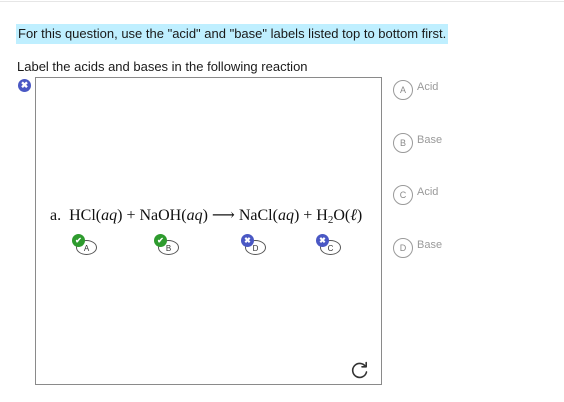  What do you see at coordinates (415, 91) in the screenshot?
I see `label-option-a: A Acid` at bounding box center [415, 91].